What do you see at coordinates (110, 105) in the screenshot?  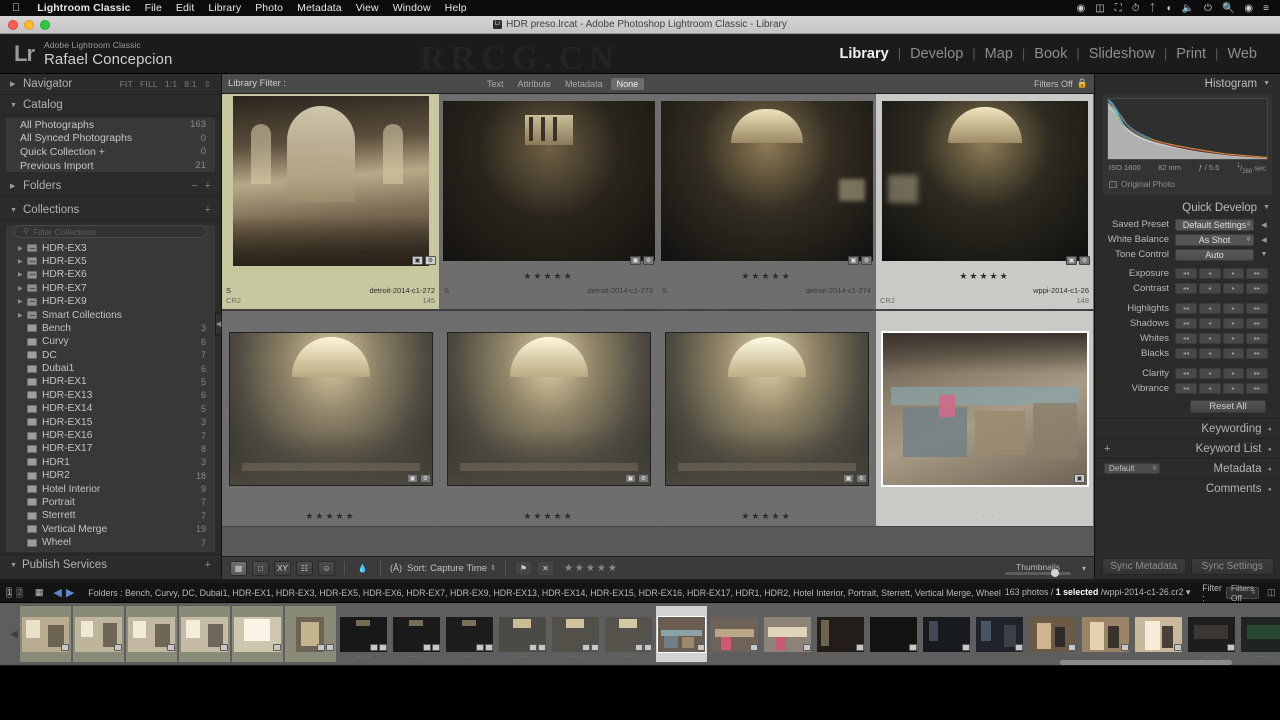 I see `catalog-header: ▼ Catalog` at bounding box center [110, 105].